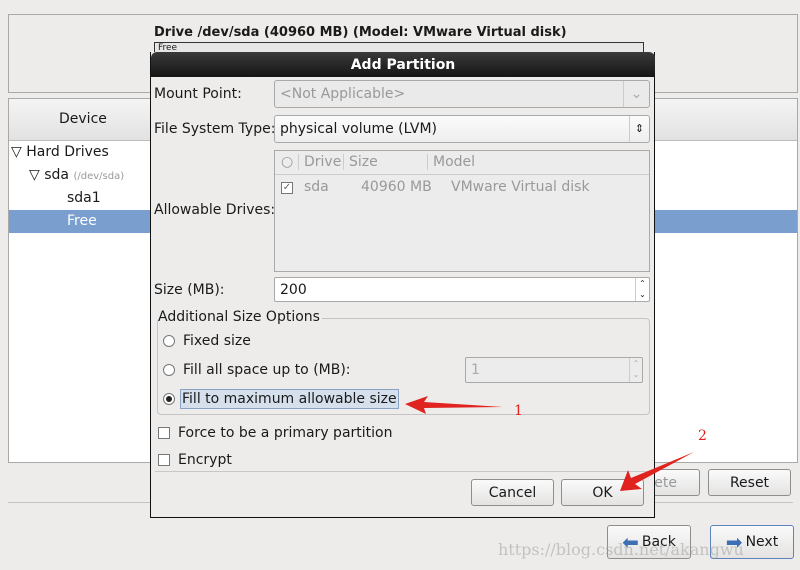  What do you see at coordinates (621, 549) in the screenshot?
I see `watermark: https://blog.csdn.net/akangwu` at bounding box center [621, 549].